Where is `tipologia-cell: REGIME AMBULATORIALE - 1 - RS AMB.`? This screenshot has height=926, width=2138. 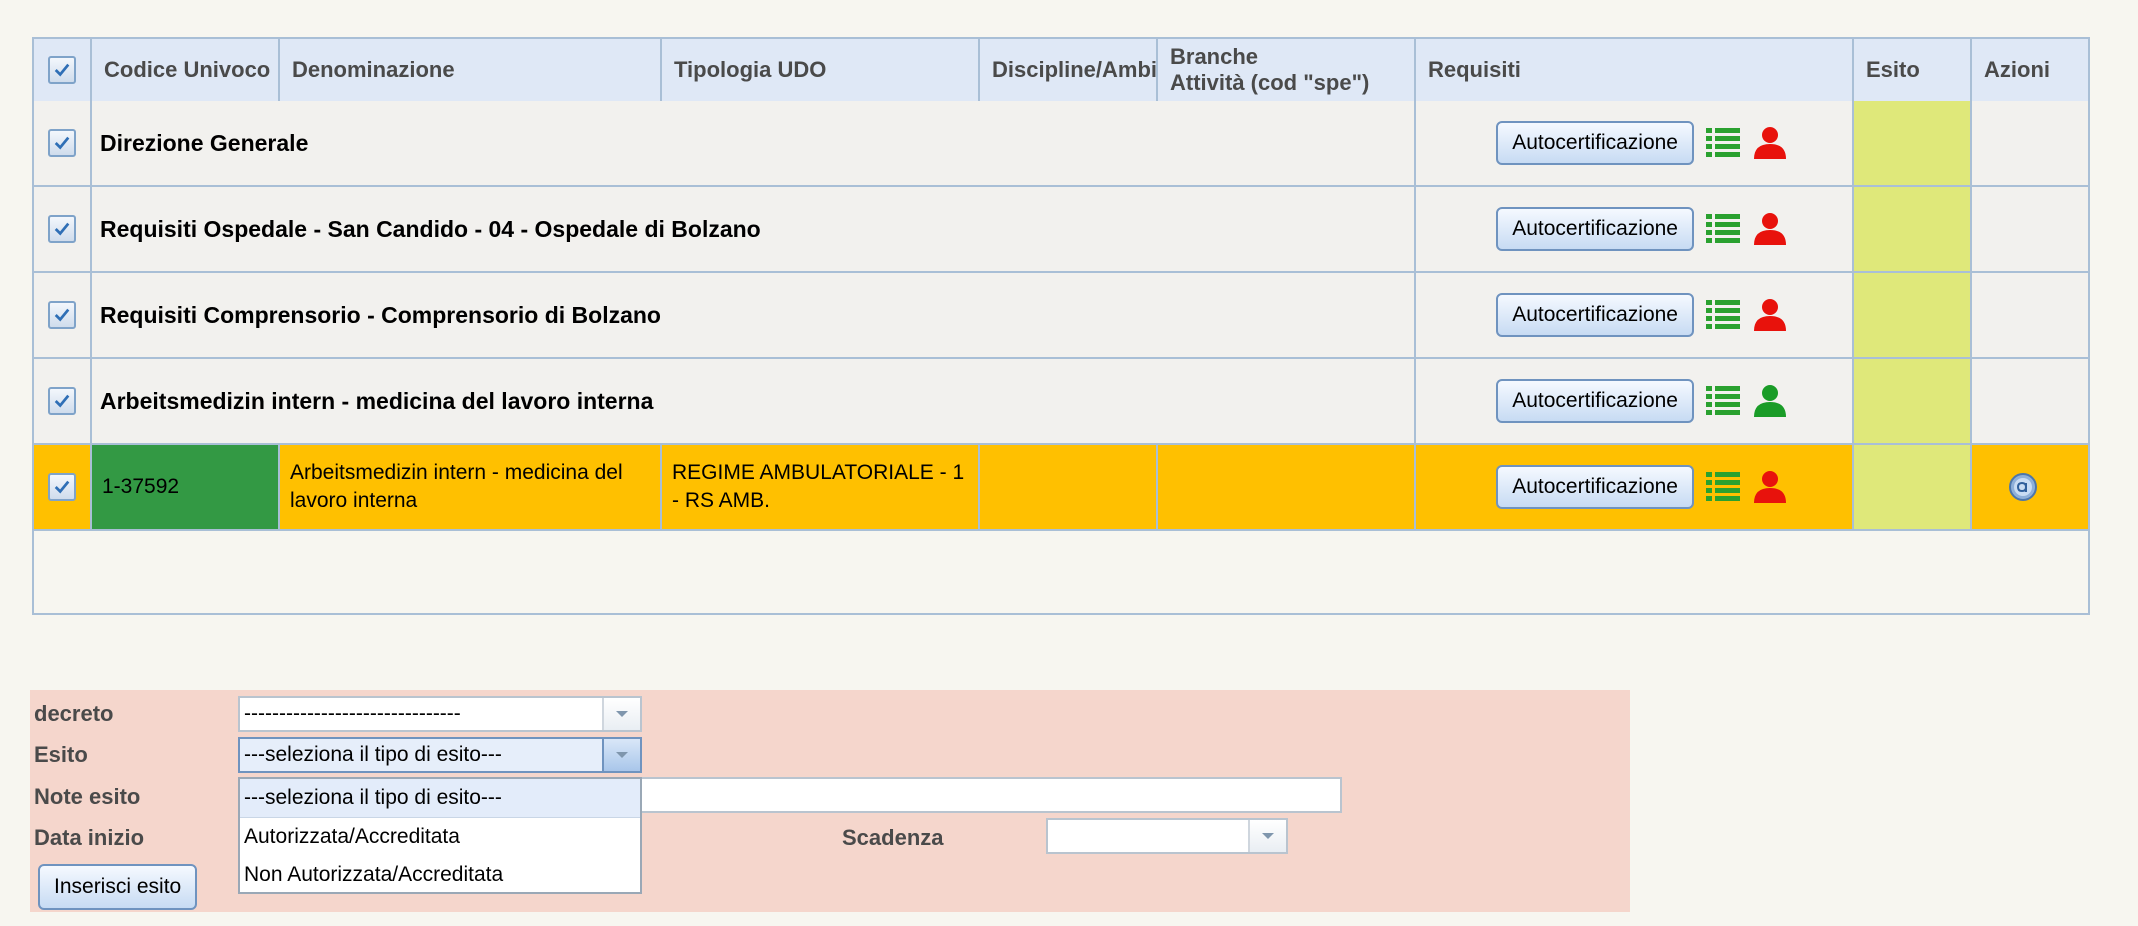
tipologia-cell: REGIME AMBULATORIALE - 1 - RS AMB. is located at coordinates (821, 487).